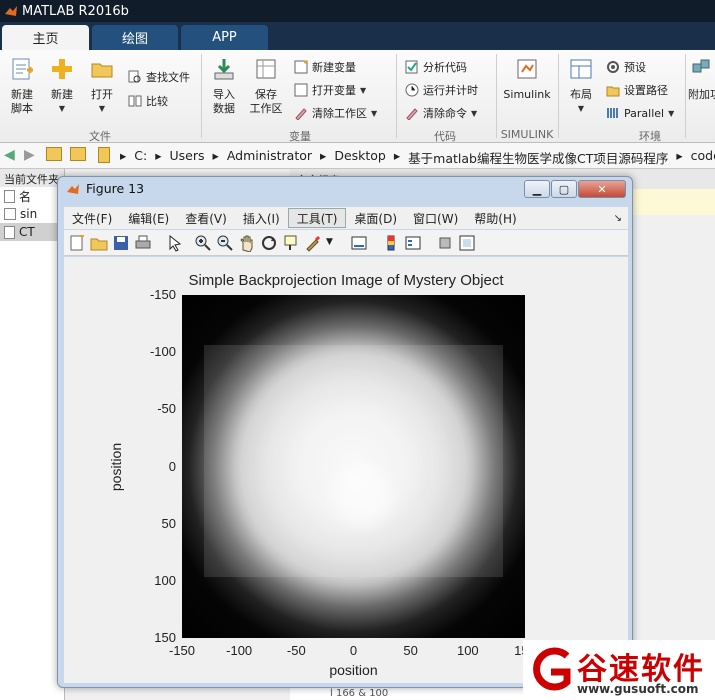 The image size is (715, 700). Describe the element at coordinates (602, 189) in the screenshot. I see `close-button: ✕` at that location.